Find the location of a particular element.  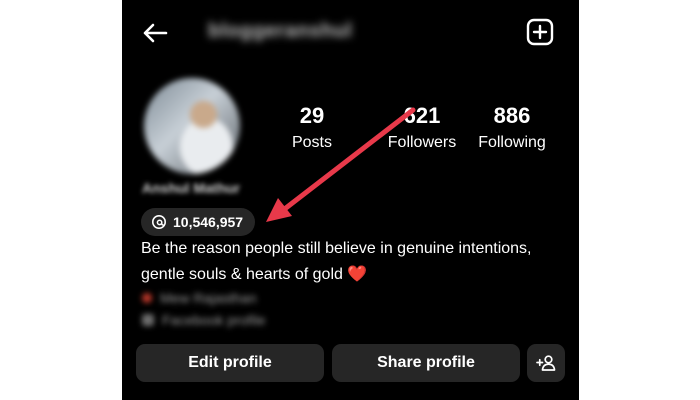

threads-follower-count: 10,546,957 is located at coordinates (208, 222).